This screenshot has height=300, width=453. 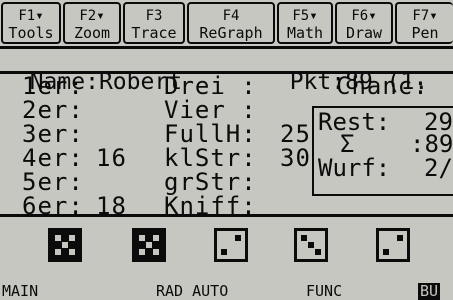 I want to click on f6-menu-label: Draw, so click(x=364, y=33).